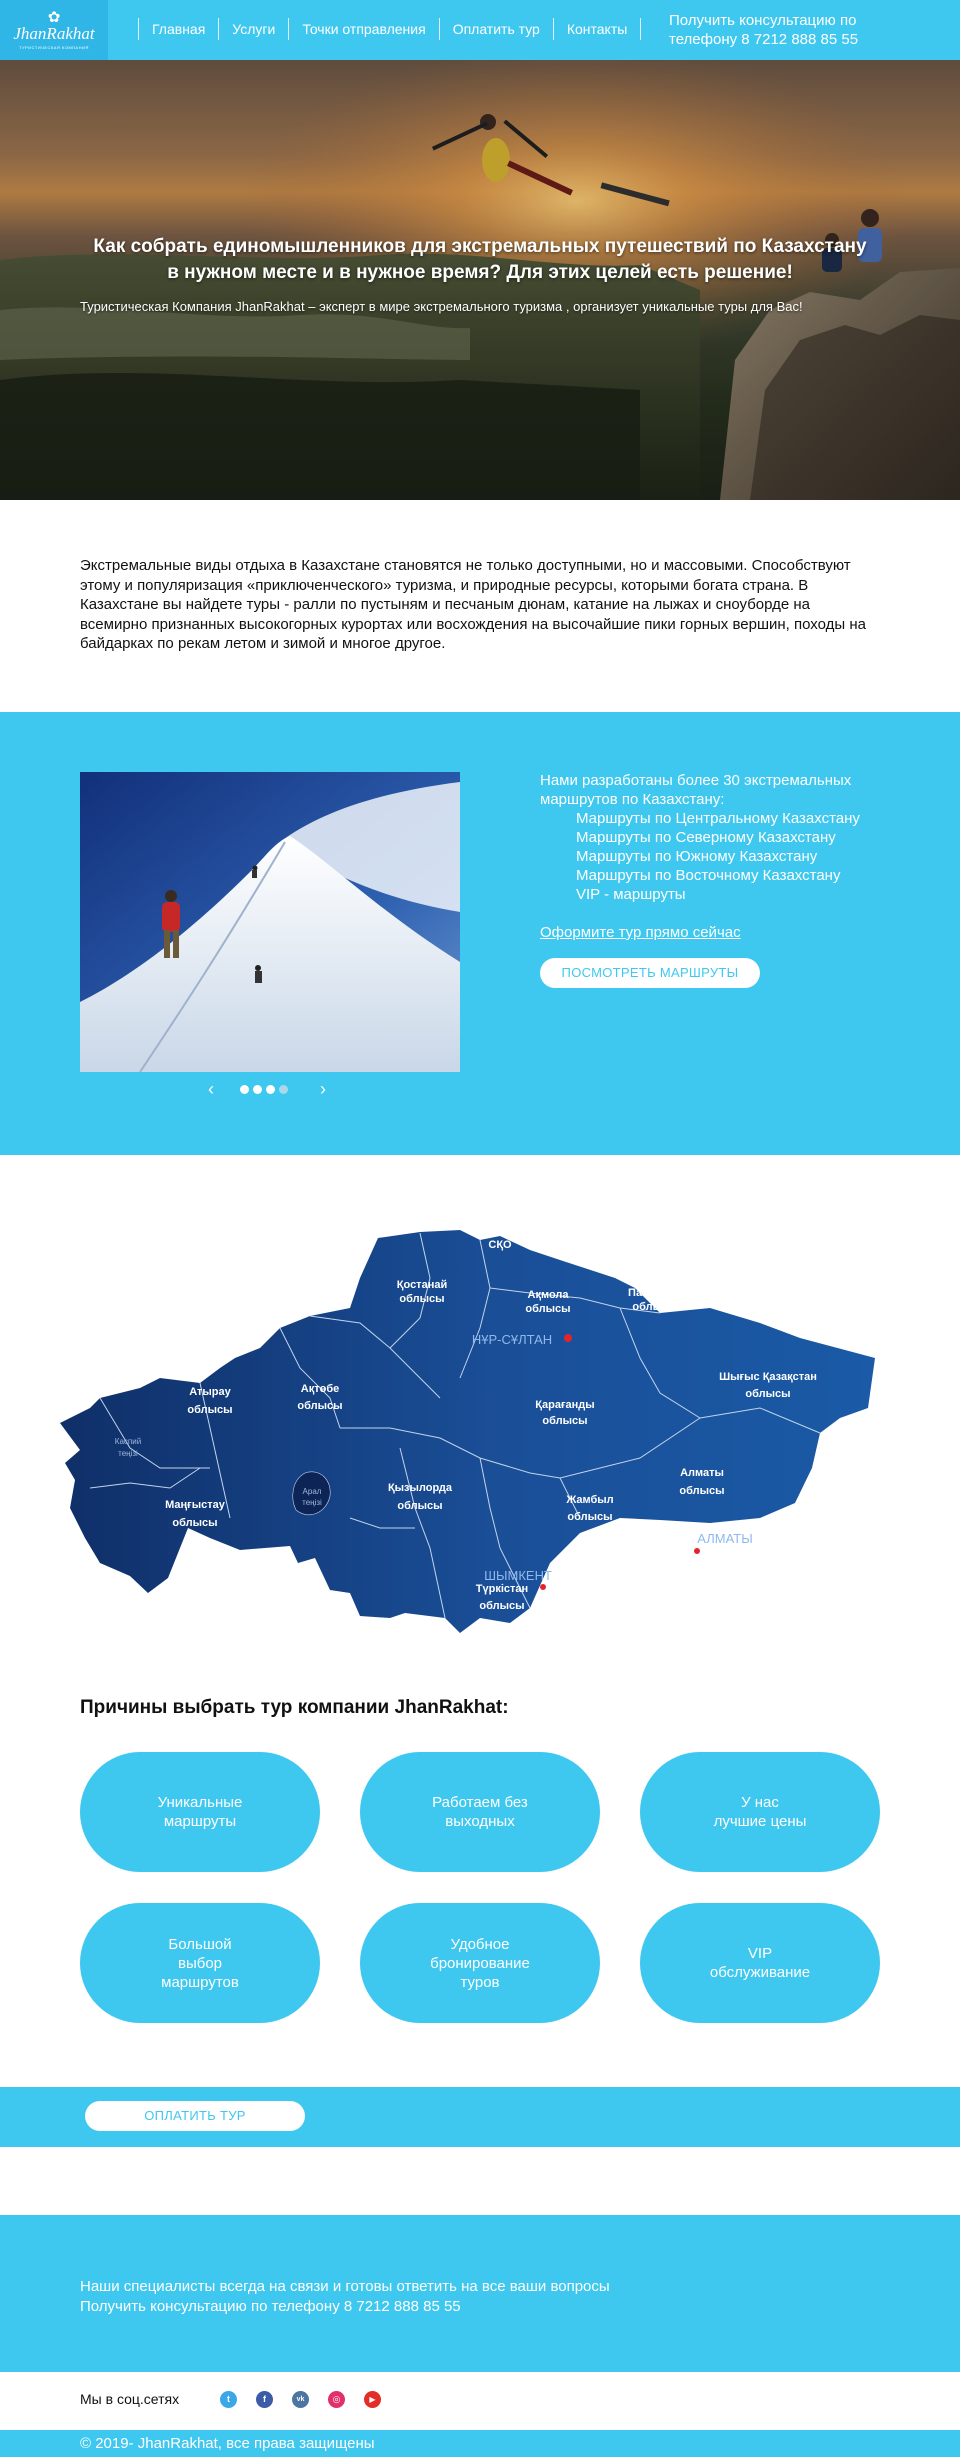 The image size is (960, 2457). What do you see at coordinates (547, 1309) in the screenshot?
I see `region-akmola-2: облысы` at bounding box center [547, 1309].